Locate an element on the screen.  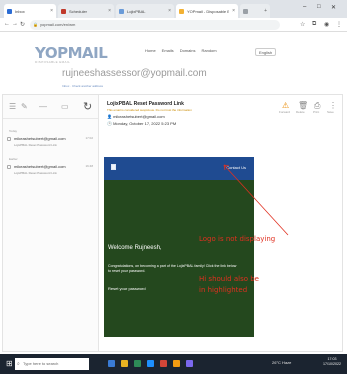
mail-time: 16:48 is located at coordinates (89, 166).